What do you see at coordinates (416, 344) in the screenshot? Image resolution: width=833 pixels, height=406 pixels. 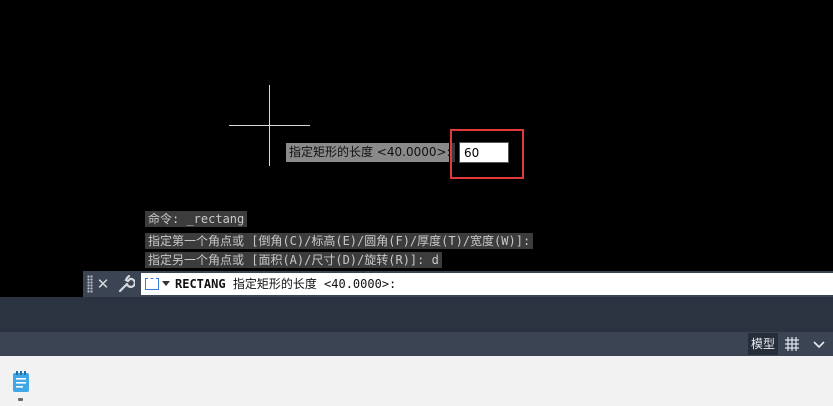 I see `status-bar` at bounding box center [416, 344].